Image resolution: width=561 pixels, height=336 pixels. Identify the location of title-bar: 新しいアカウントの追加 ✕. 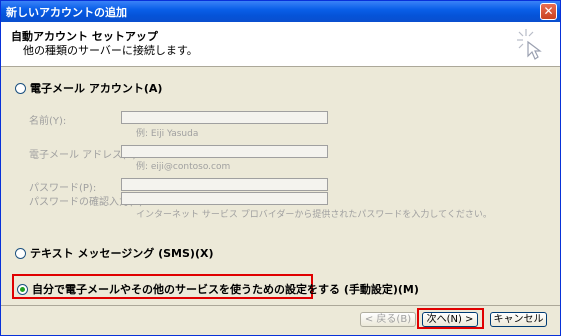
(280, 11).